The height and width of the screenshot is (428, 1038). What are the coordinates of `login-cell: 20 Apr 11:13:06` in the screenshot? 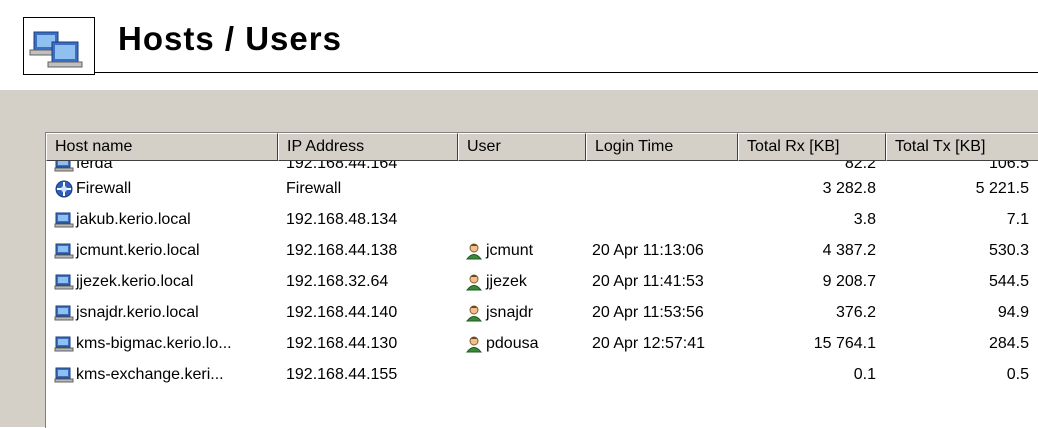 It's located at (648, 250).